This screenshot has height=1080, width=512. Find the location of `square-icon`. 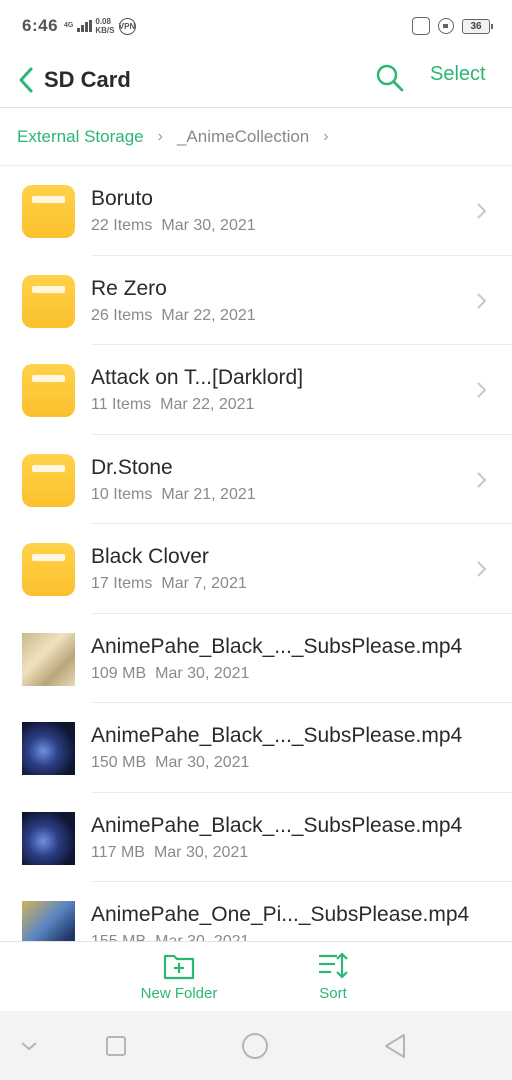

square-icon is located at coordinates (116, 1046).